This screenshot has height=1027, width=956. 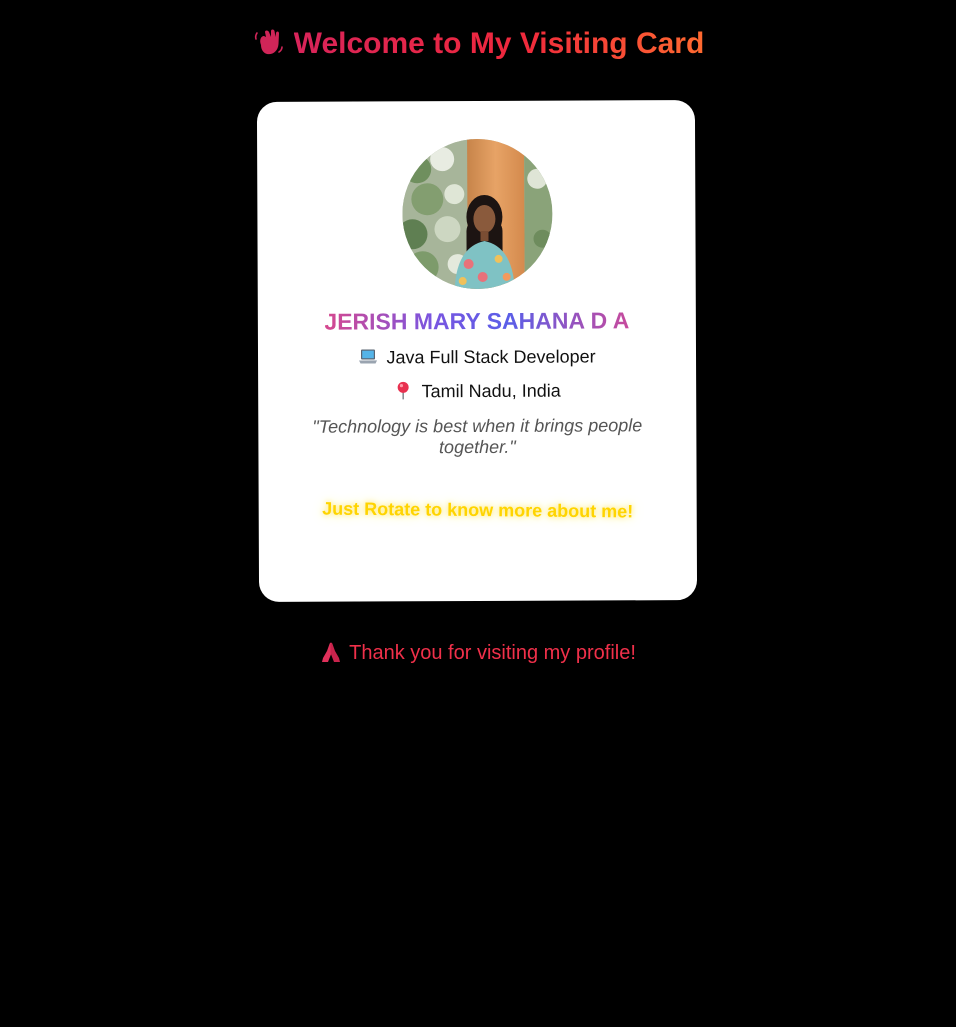 What do you see at coordinates (499, 43) in the screenshot?
I see `page-title-text: Welcome to My Visiting Card` at bounding box center [499, 43].